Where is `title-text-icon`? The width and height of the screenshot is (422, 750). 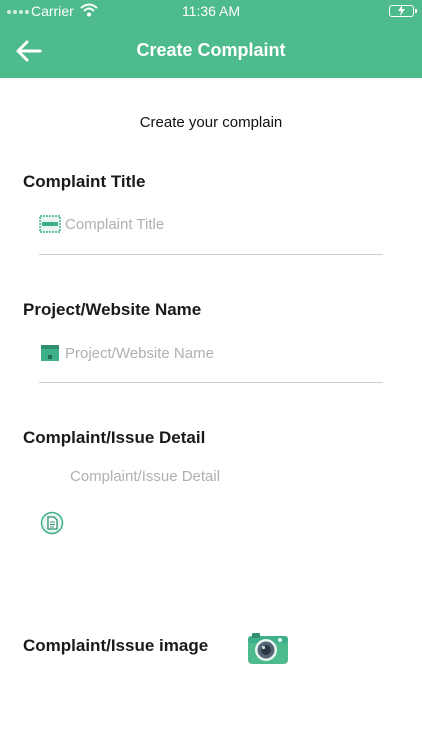 title-text-icon is located at coordinates (50, 224).